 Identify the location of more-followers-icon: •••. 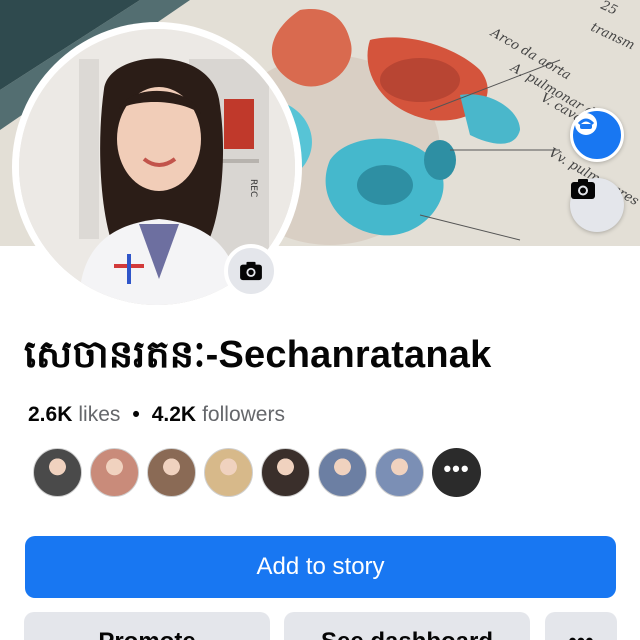
(456, 468).